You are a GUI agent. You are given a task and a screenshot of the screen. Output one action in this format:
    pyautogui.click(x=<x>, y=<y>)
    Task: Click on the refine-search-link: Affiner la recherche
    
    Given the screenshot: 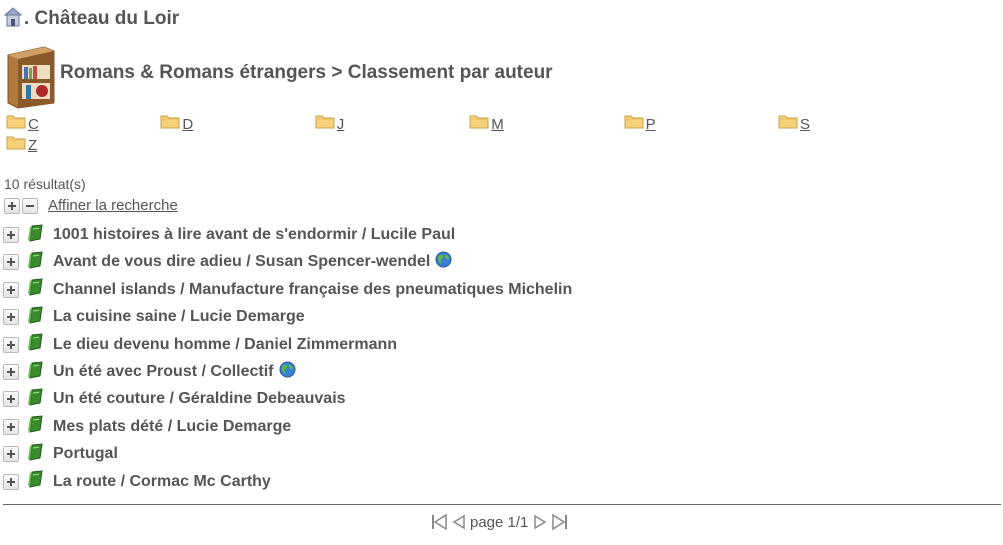 What is the action you would take?
    pyautogui.click(x=113, y=205)
    